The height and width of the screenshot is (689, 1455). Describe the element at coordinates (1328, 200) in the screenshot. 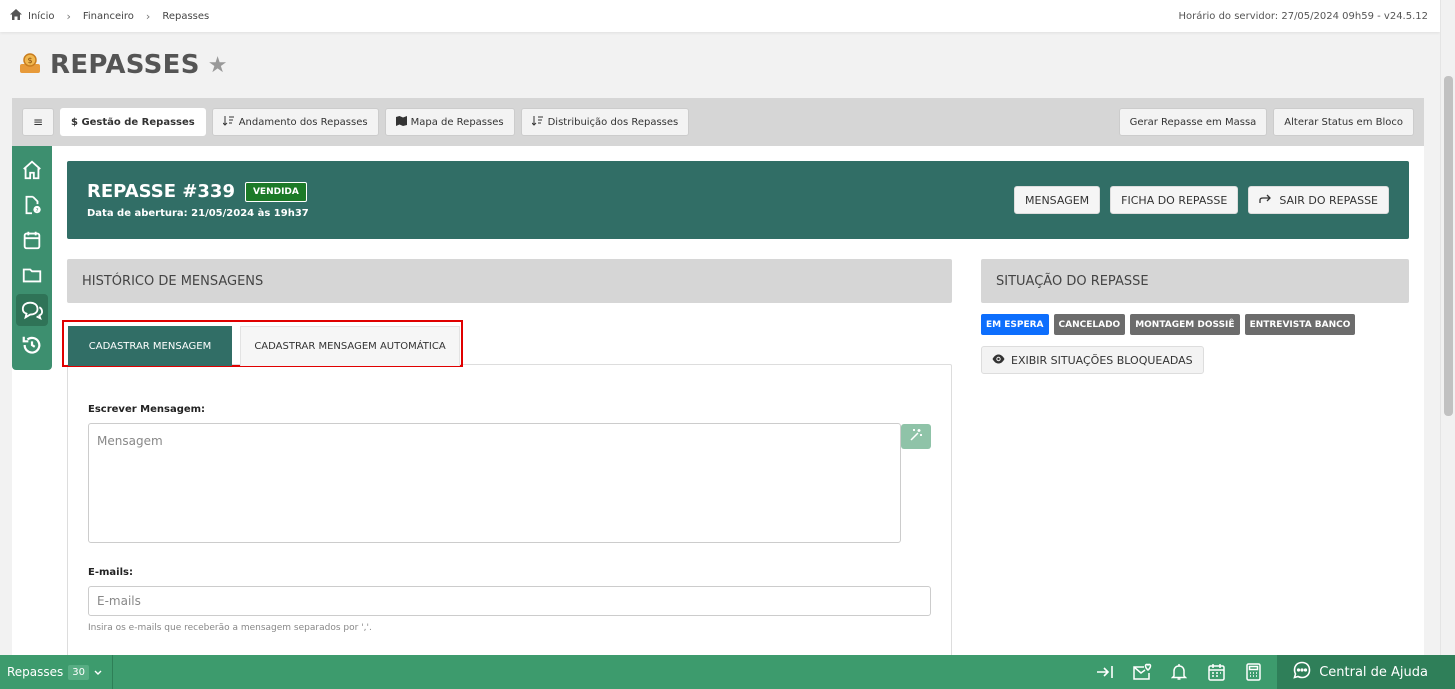

I see `exit-repasse-label: SAIR DO REPASSE` at that location.